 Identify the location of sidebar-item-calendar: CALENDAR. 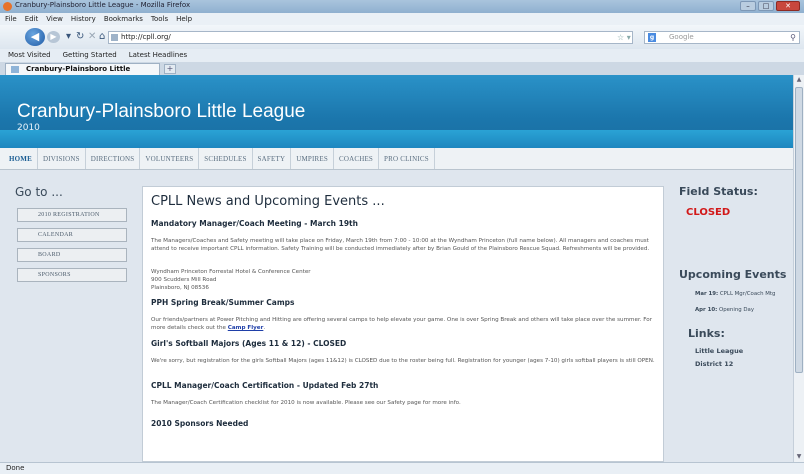
(72, 235).